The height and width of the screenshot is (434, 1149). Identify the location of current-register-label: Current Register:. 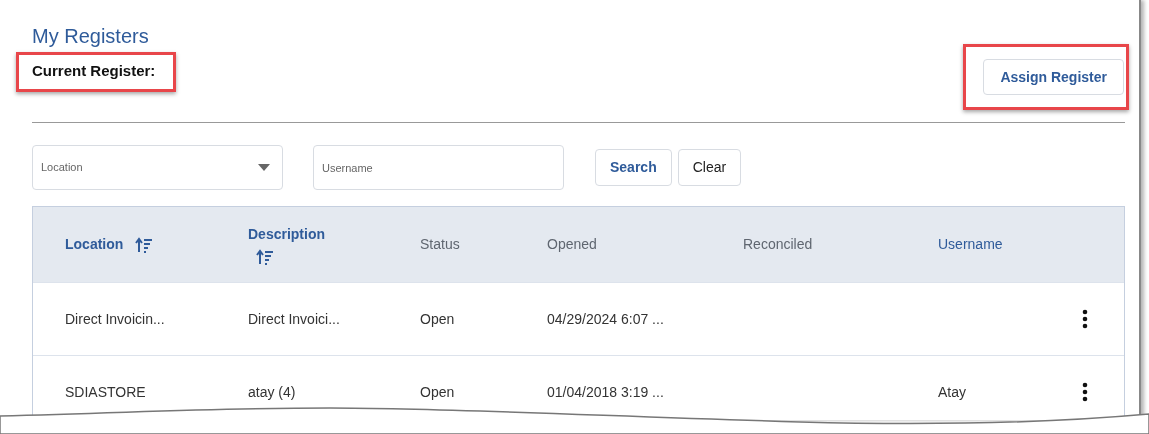
(94, 70).